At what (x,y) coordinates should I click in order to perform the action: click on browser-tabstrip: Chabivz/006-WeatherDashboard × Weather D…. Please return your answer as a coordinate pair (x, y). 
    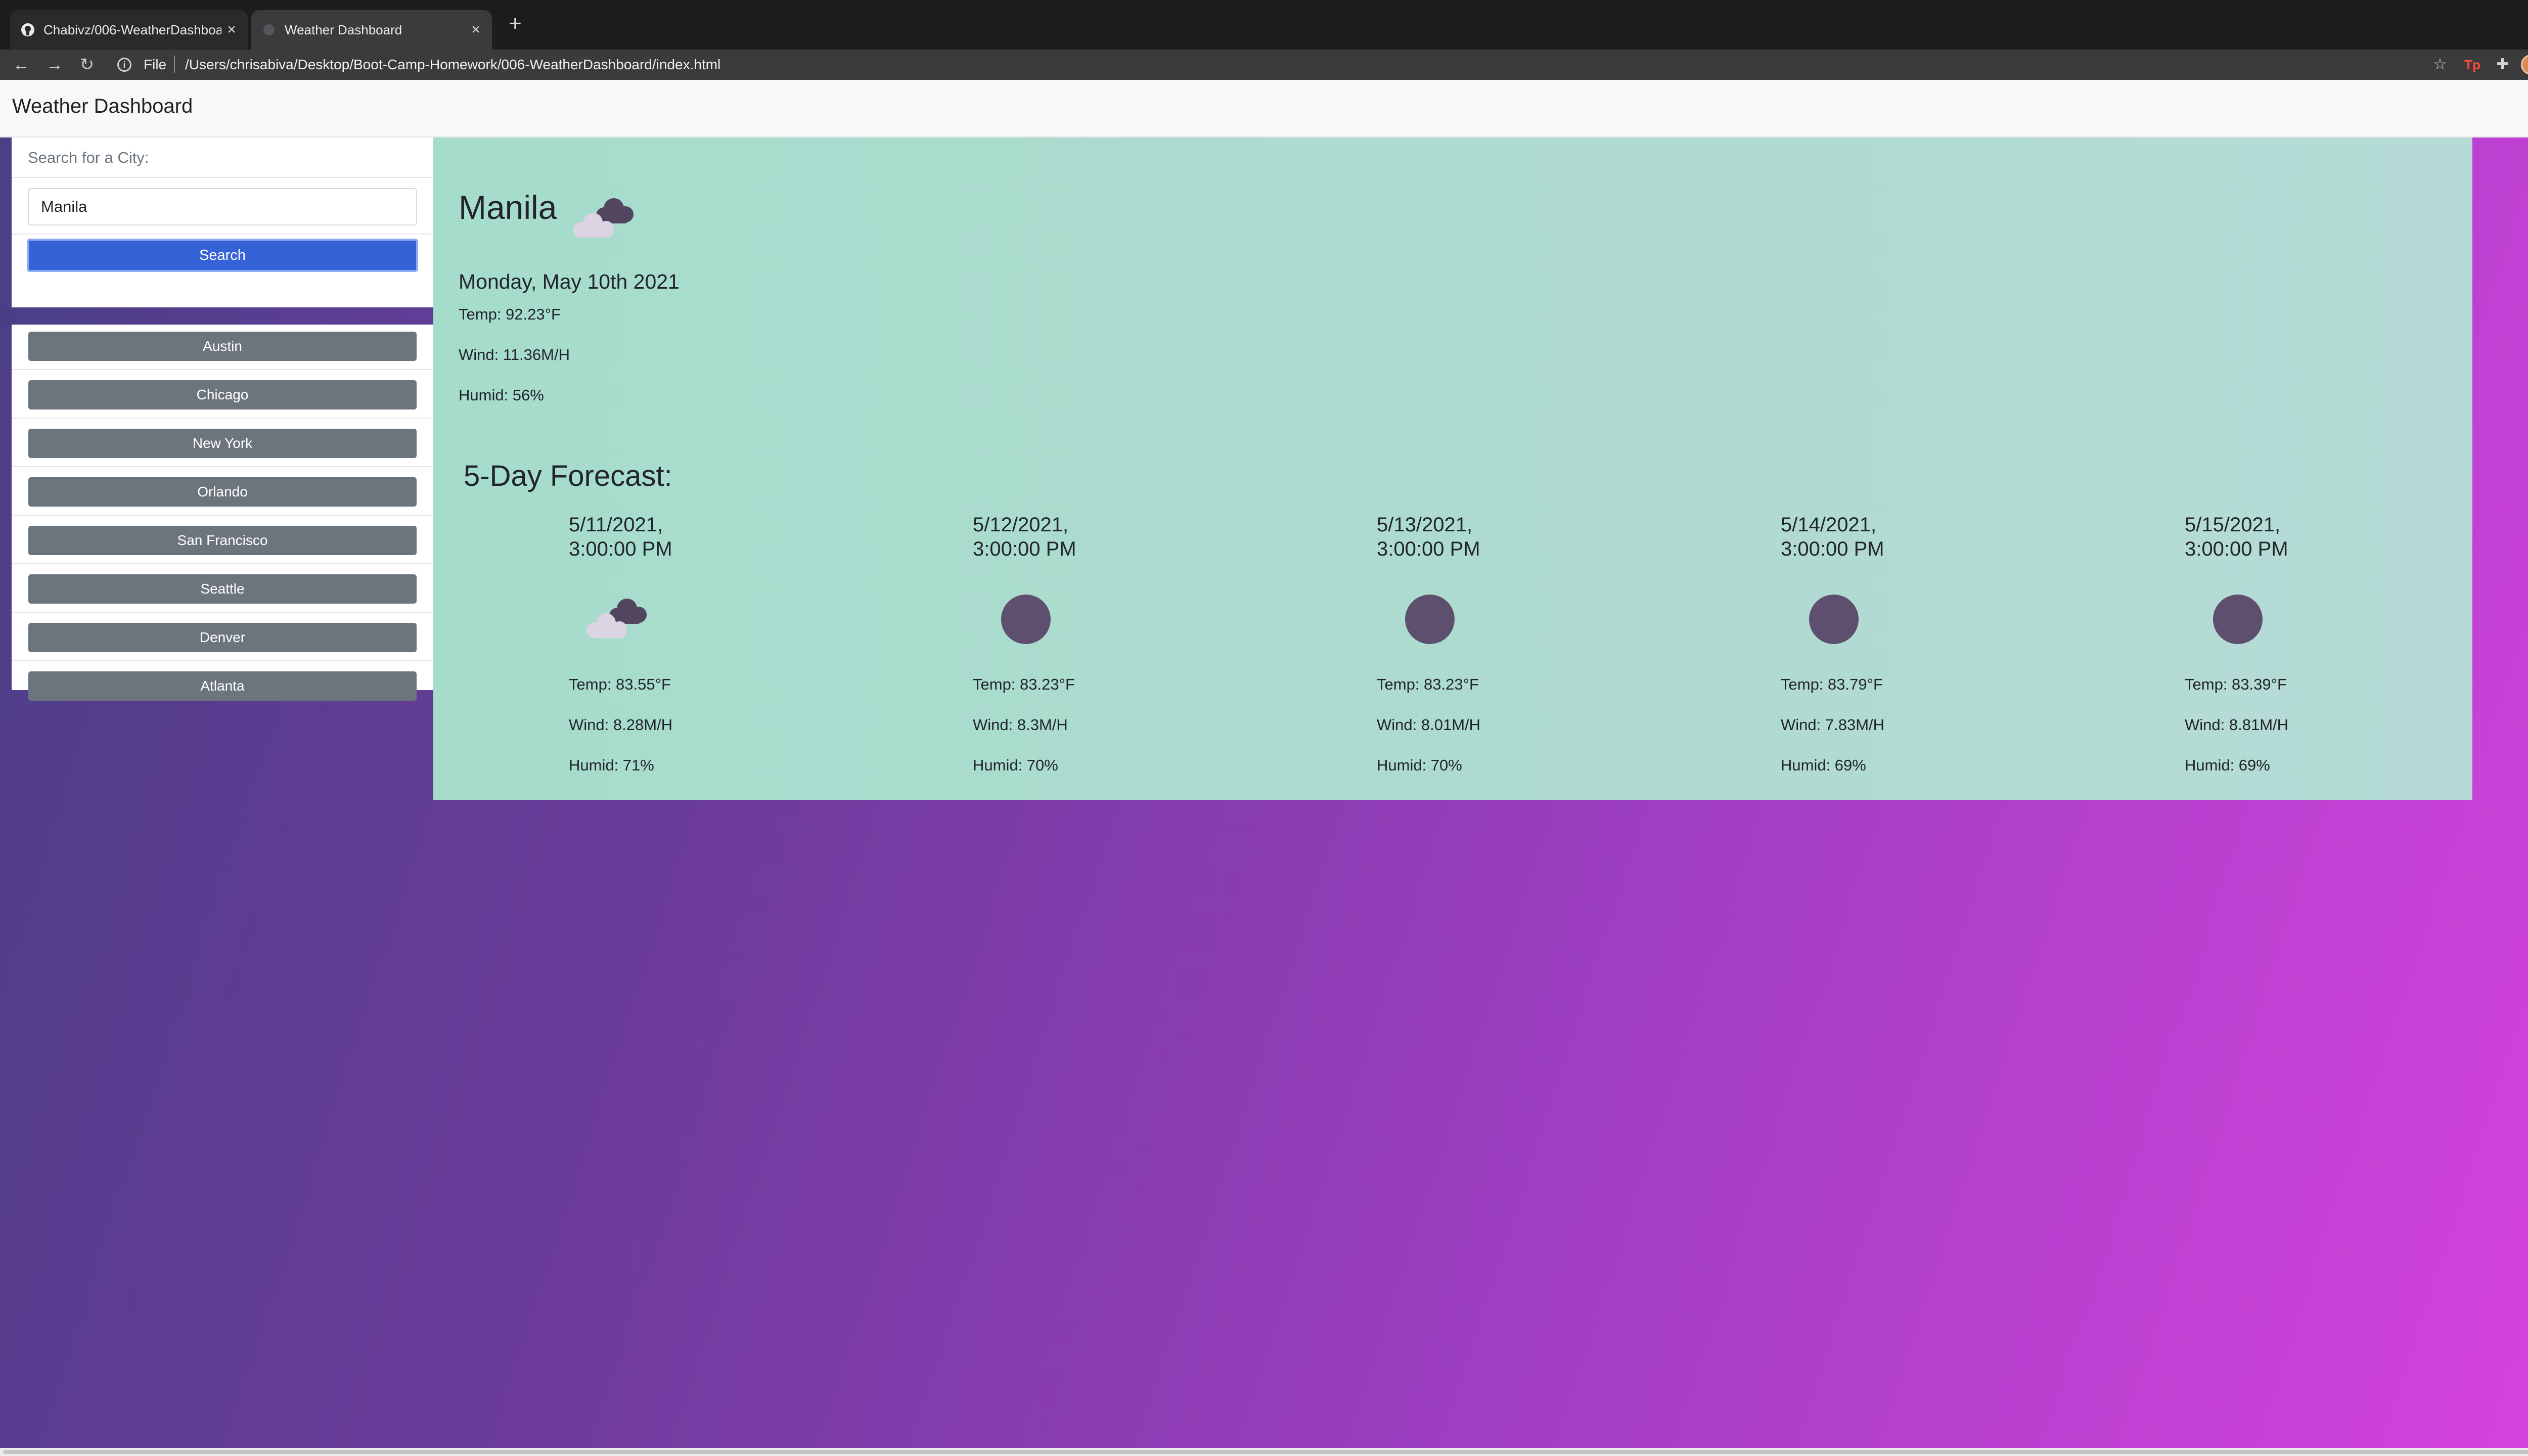
    Looking at the image, I should click on (1264, 25).